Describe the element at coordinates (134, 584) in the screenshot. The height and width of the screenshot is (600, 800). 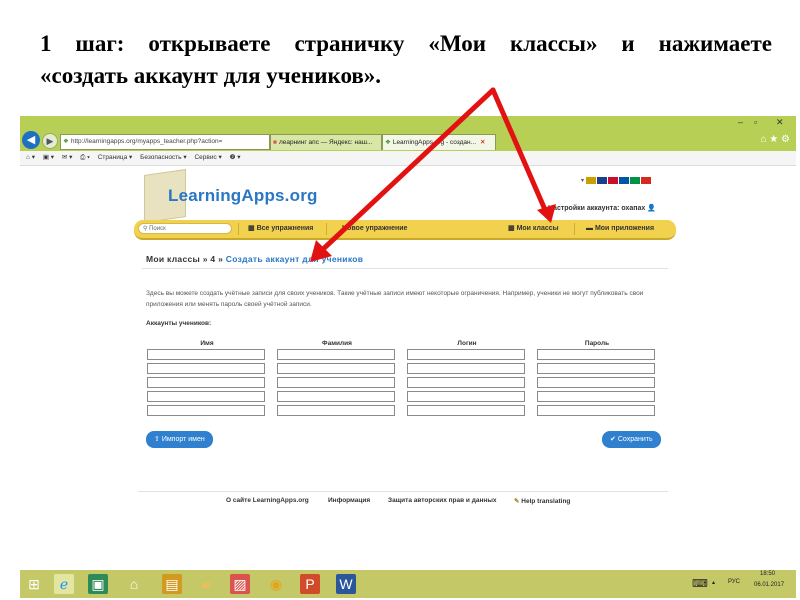
I see `home-icon: ⌂` at that location.